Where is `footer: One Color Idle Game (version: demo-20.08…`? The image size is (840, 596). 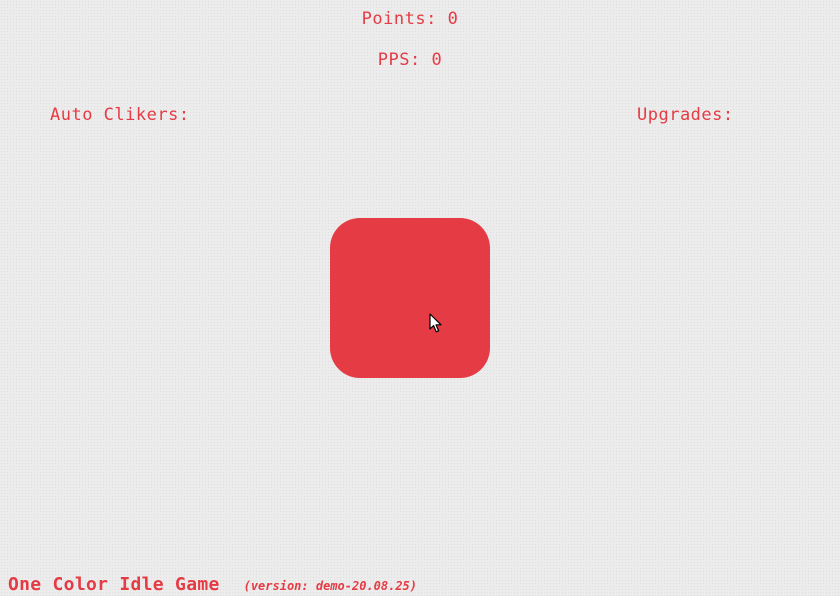
footer: One Color Idle Game (version: demo-20.08… is located at coordinates (212, 585).